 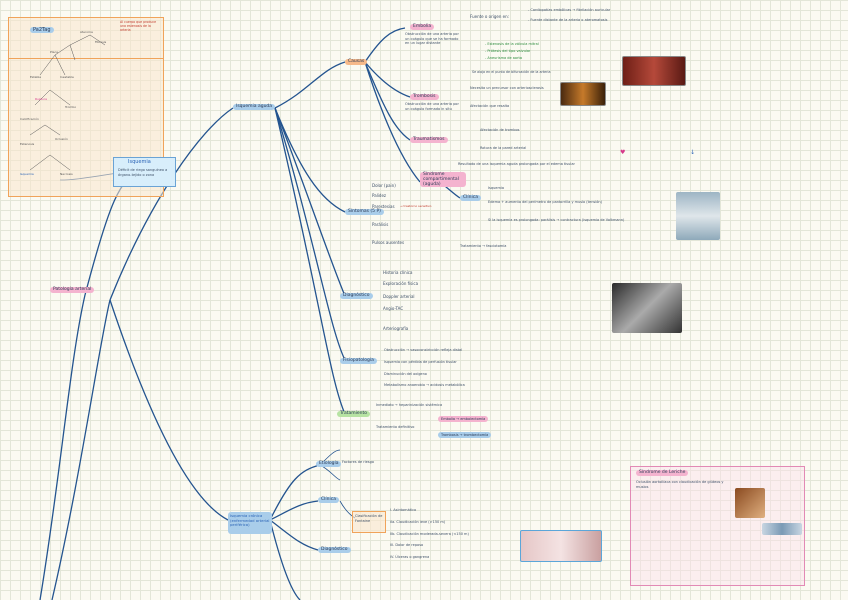 What do you see at coordinates (424, 97) in the screenshot?
I see `trombosis-node: Trombosis` at bounding box center [424, 97].